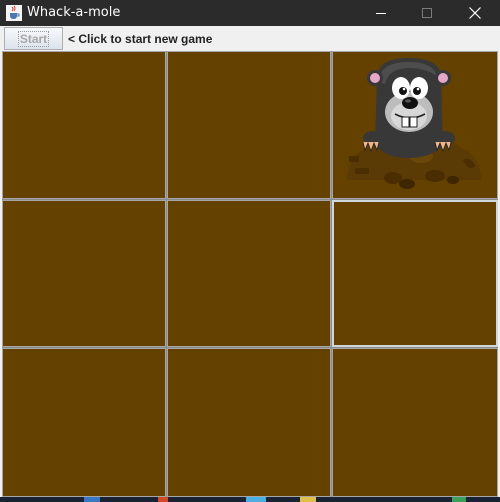 The width and height of the screenshot is (500, 502). What do you see at coordinates (74, 12) in the screenshot?
I see `window-title: Whack-a-mole` at bounding box center [74, 12].